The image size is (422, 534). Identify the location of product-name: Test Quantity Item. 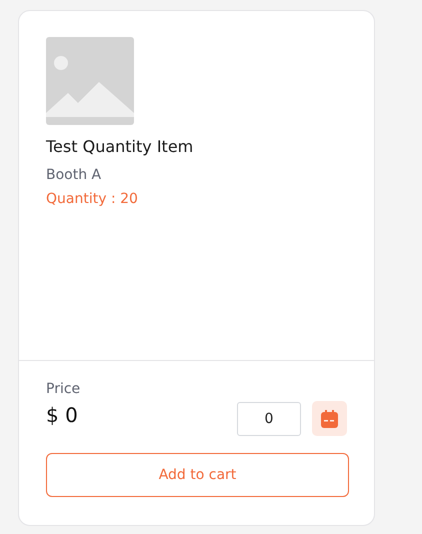
(120, 147).